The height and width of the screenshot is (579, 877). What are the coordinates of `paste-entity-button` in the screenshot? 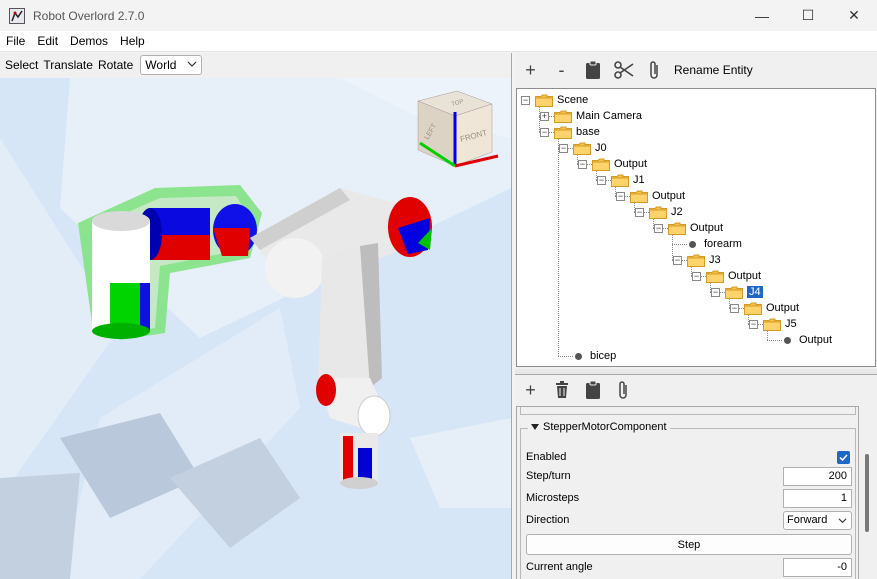 It's located at (592, 70).